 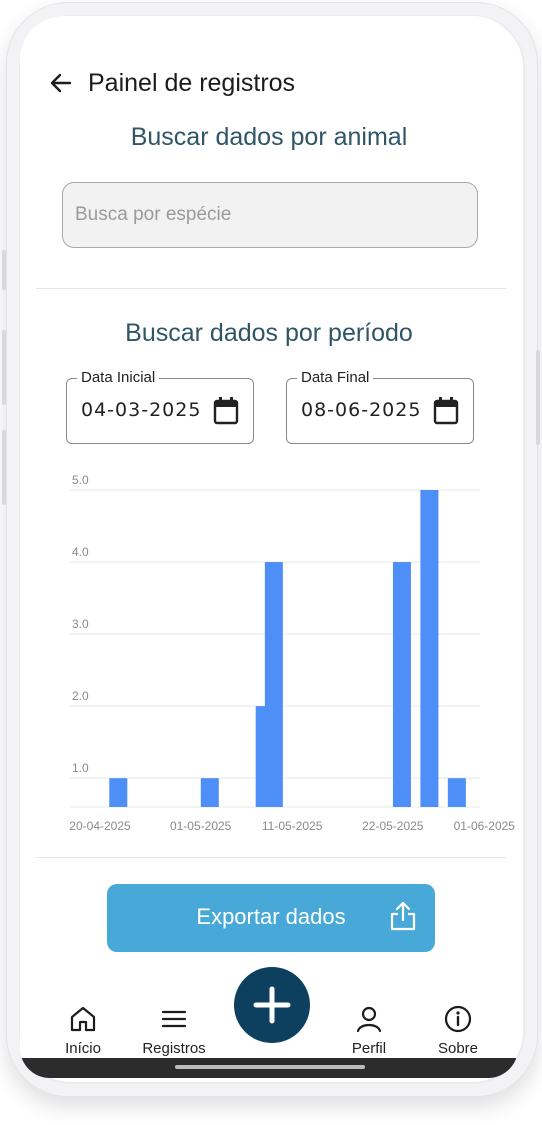 I want to click on nav-item-home: Início, so click(x=83, y=1030).